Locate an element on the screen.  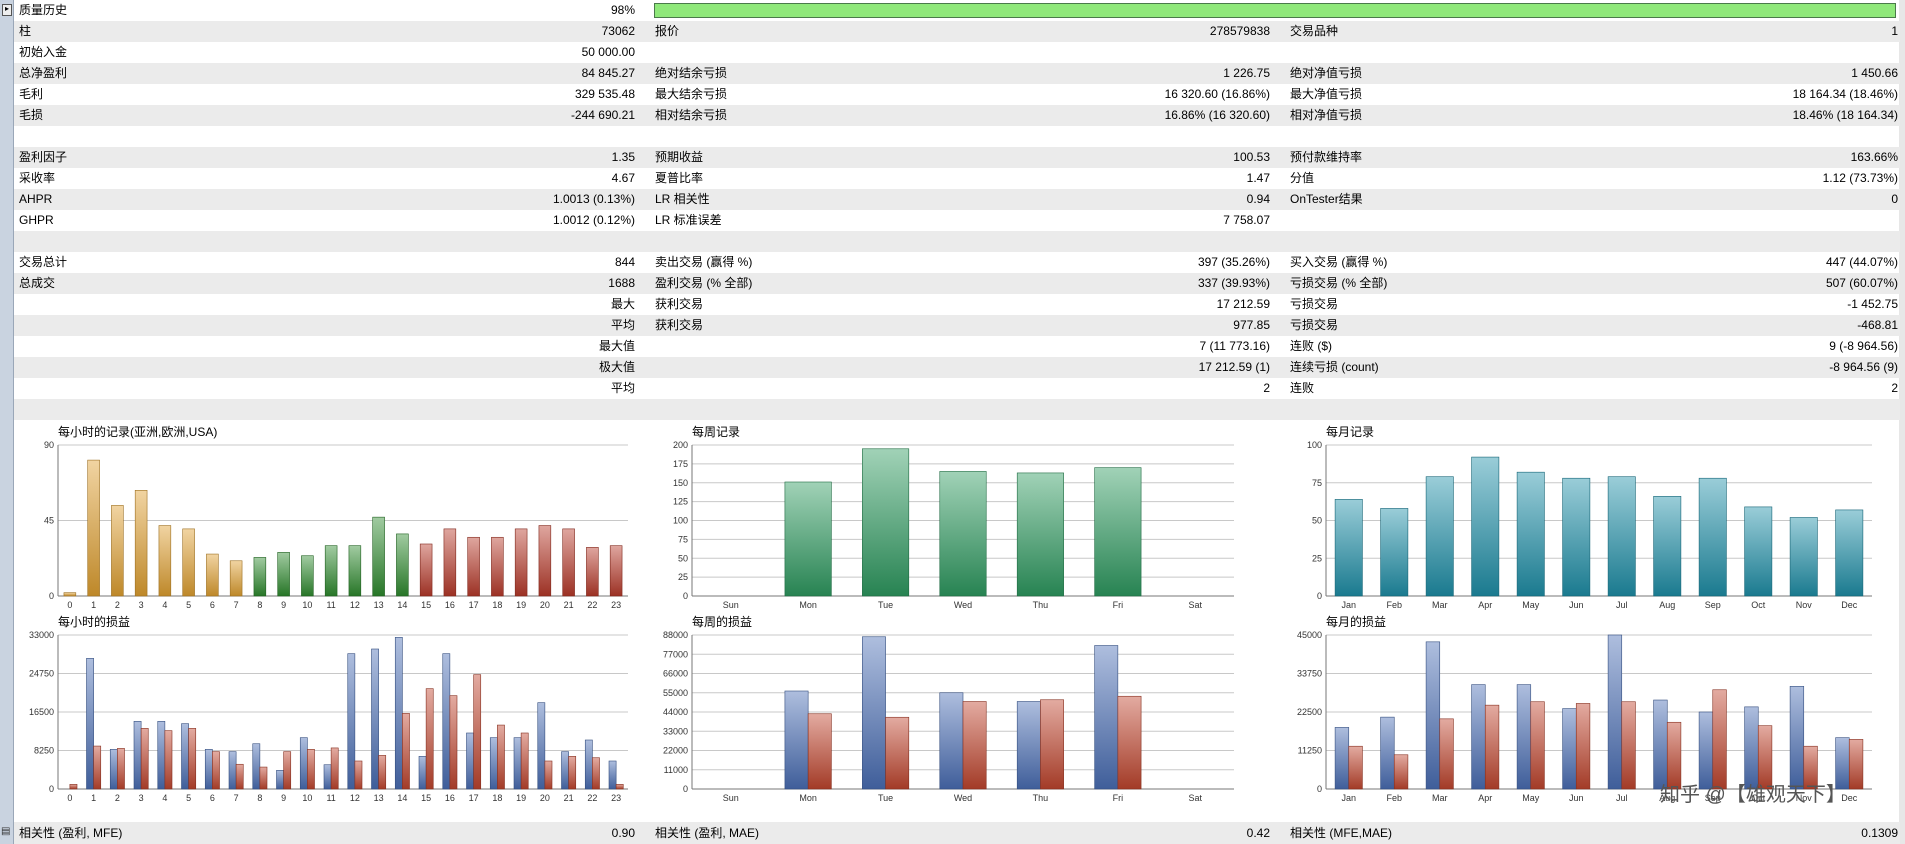
y-tick-label: 24750 is located at coordinates (41, 674).